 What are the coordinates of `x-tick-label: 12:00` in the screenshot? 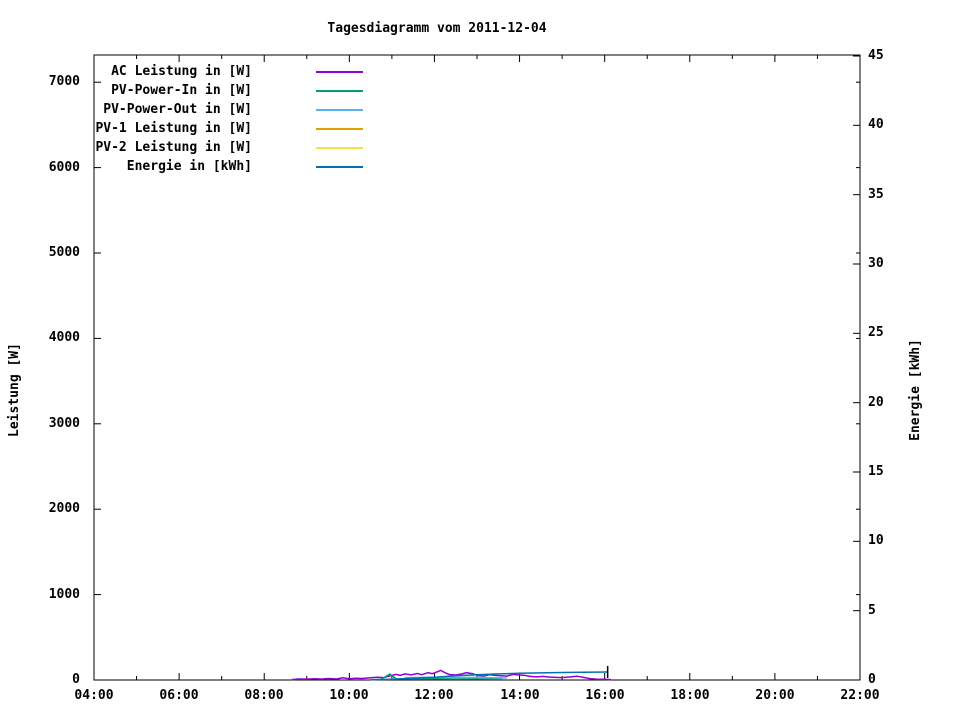 It's located at (434, 695).